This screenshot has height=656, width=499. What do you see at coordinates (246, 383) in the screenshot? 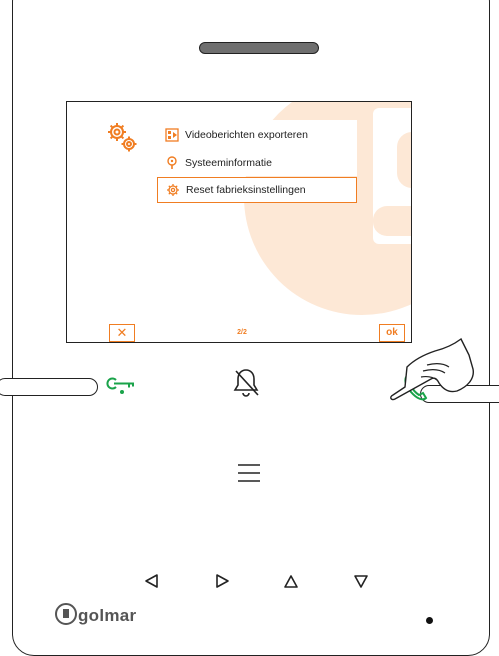
I see `bell-muted-icon` at bounding box center [246, 383].